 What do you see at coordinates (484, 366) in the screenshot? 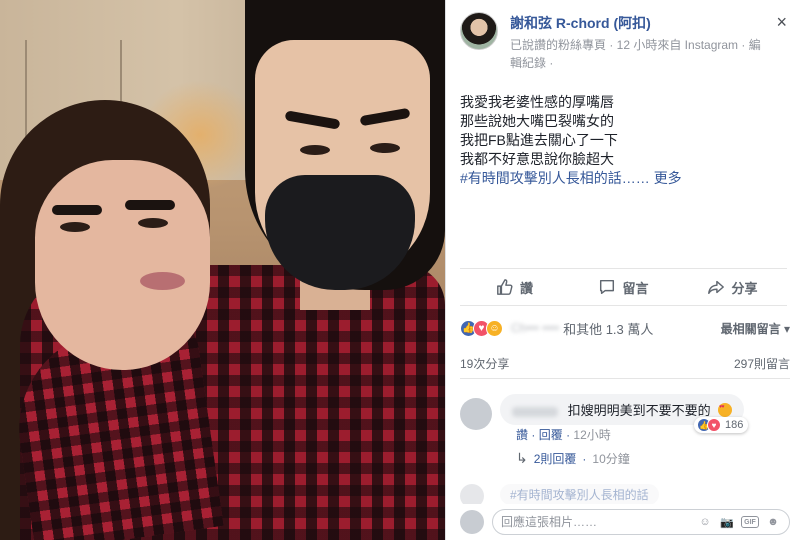
I see `share-count: 19次分享` at bounding box center [484, 366].